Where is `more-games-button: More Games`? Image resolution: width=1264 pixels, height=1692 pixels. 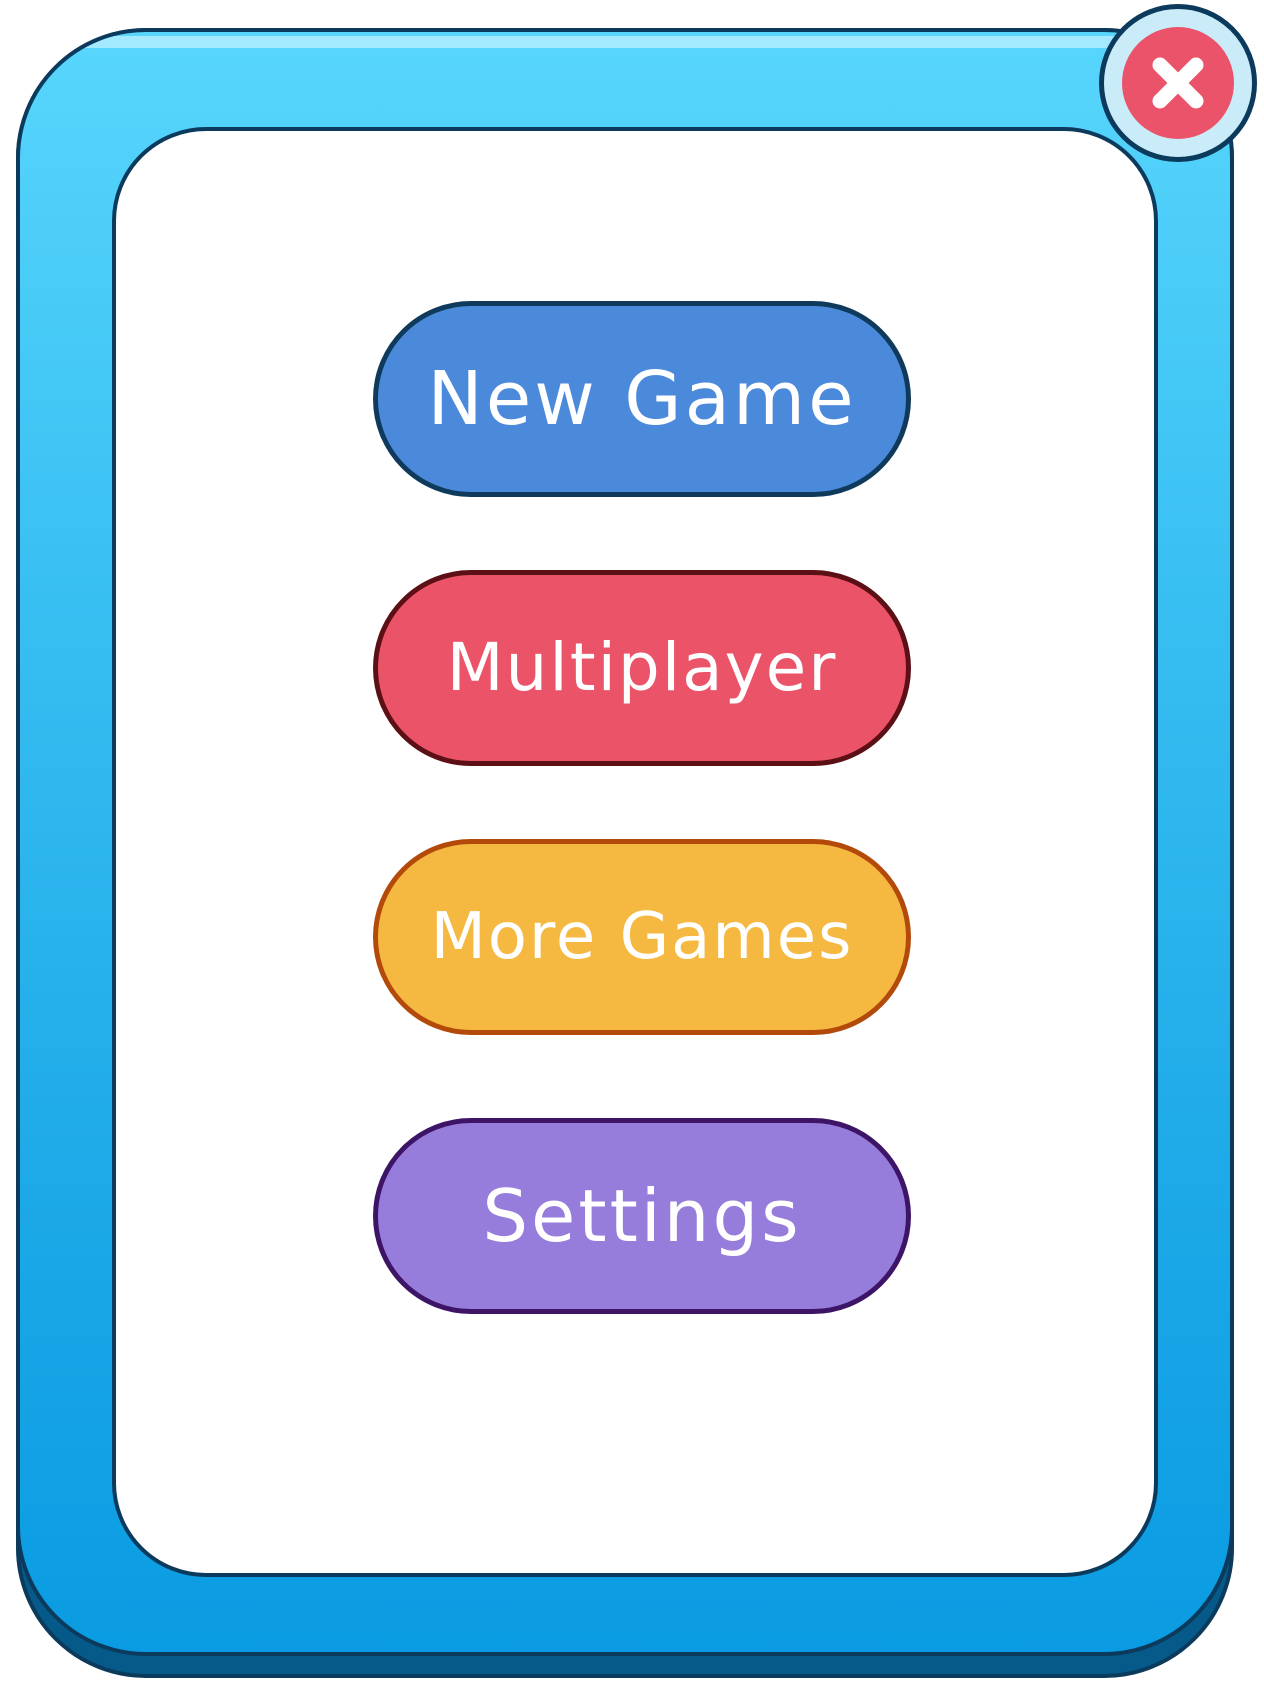
more-games-button: More Games is located at coordinates (642, 937).